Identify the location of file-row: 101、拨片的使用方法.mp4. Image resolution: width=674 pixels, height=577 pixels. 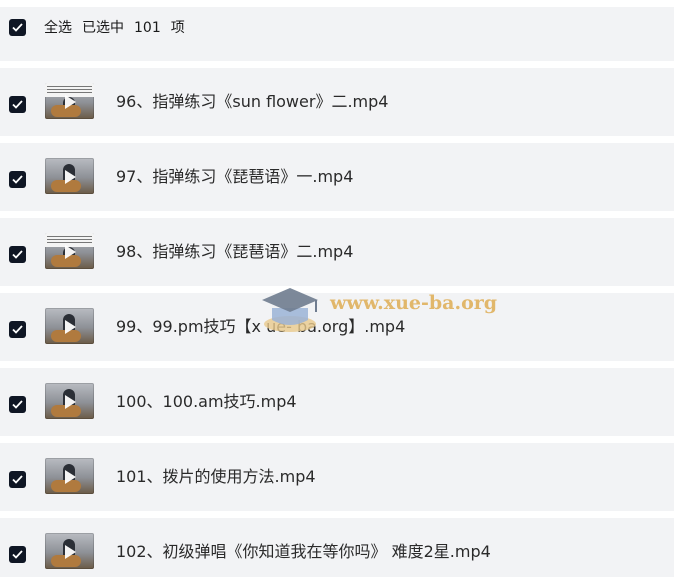
(337, 477).